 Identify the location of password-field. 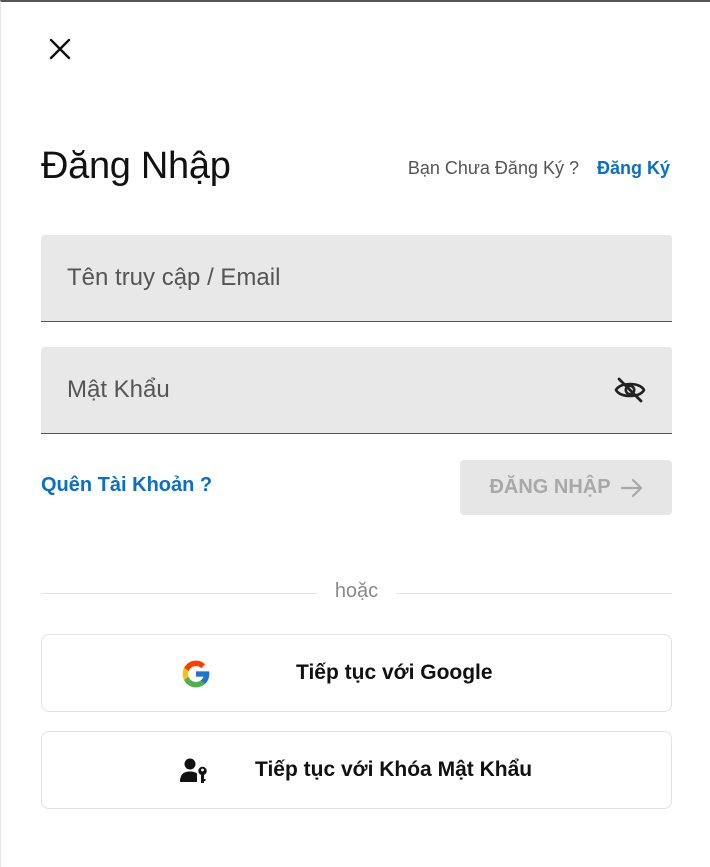
(356, 390).